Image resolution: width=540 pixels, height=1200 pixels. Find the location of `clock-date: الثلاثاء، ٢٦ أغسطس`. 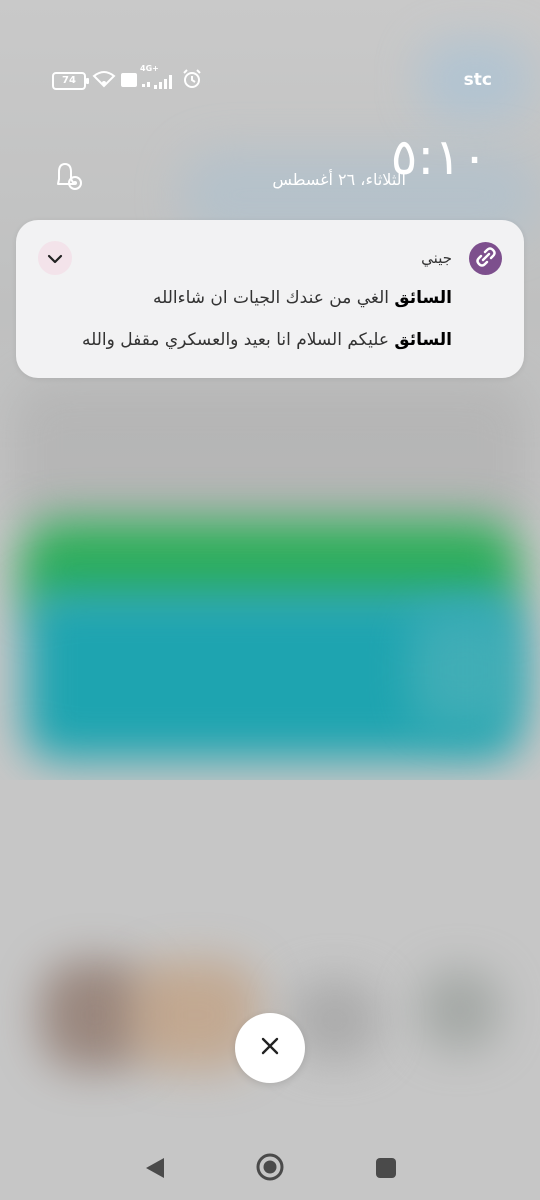

clock-date: الثلاثاء، ٢٦ أغسطس is located at coordinates (339, 179).